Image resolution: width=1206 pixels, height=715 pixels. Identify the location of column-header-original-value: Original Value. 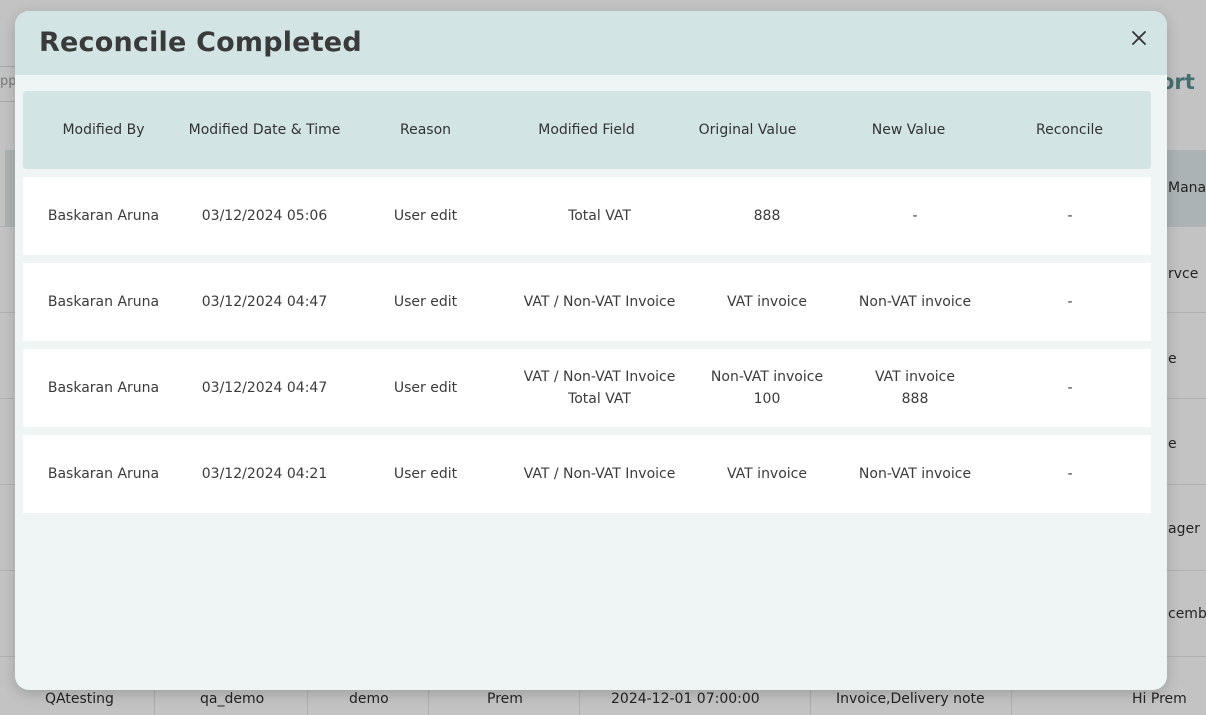
(747, 130).